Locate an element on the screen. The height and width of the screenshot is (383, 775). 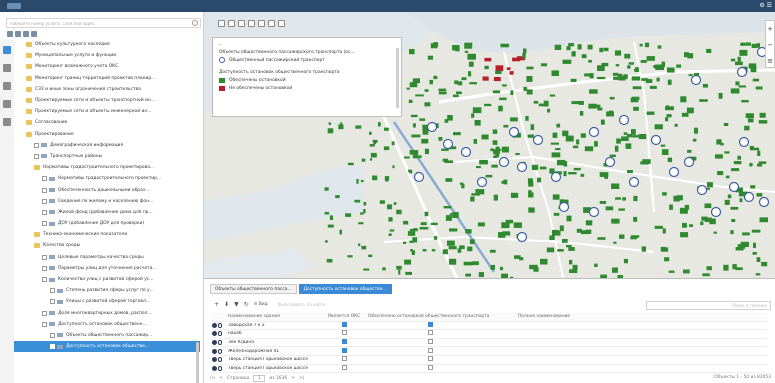
tree-item: Объекты культурного наследия is located at coordinates (107, 44).